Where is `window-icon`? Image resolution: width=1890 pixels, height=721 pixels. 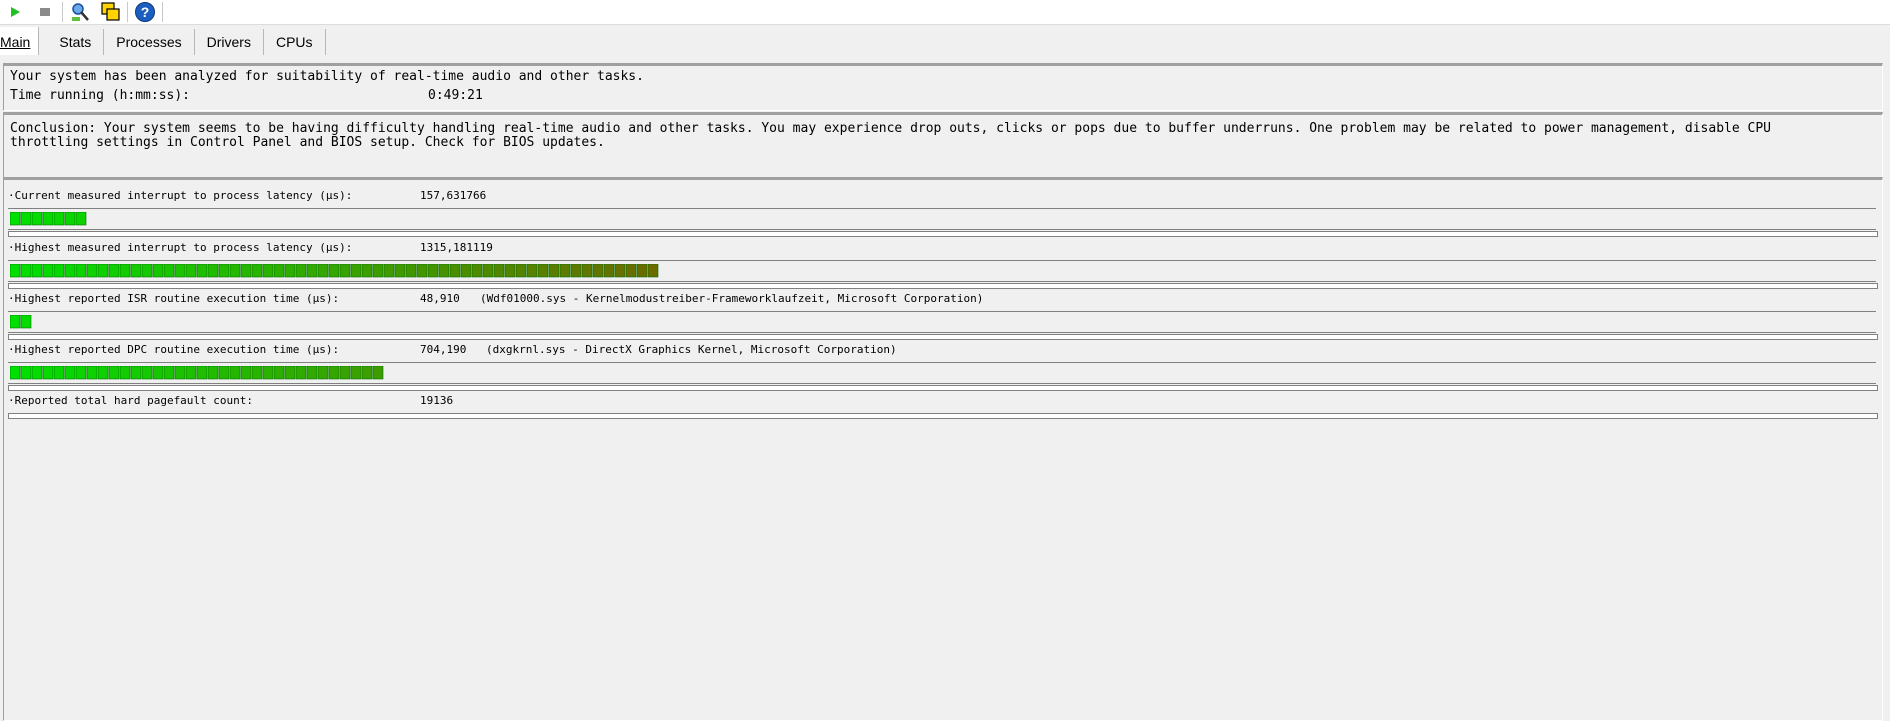
window-icon is located at coordinates (110, 11).